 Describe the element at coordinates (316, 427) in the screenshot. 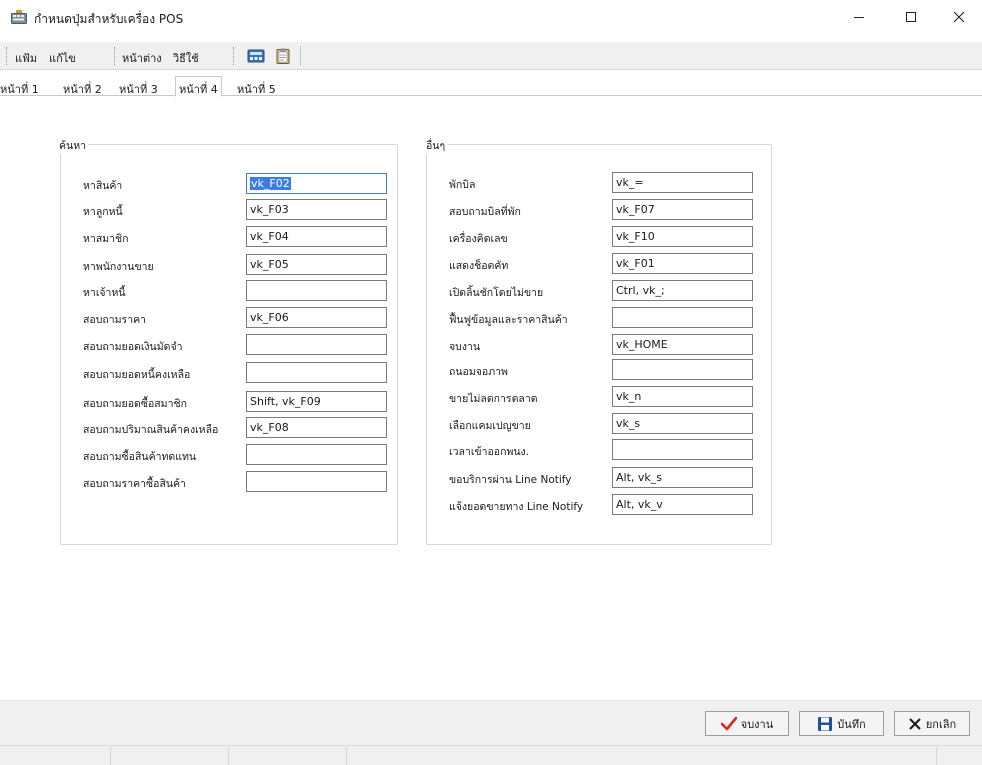

I see `shortcut-key-field: vk_F08` at that location.